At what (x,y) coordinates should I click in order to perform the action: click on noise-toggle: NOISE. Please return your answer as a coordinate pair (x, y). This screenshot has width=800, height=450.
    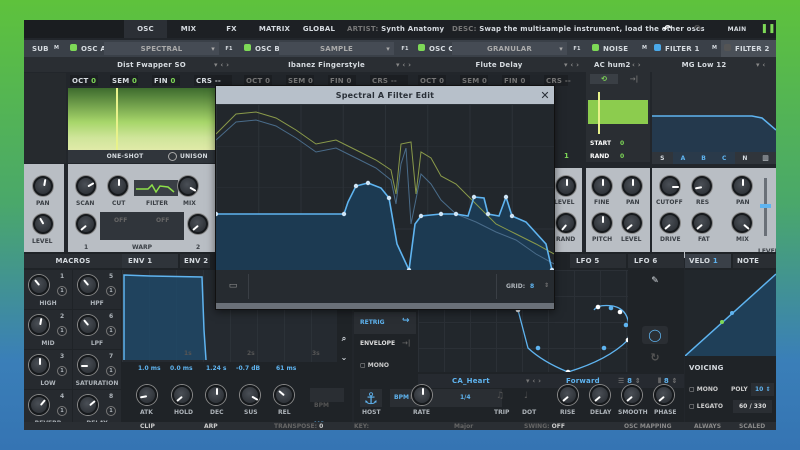
    Looking at the image, I should click on (610, 48).